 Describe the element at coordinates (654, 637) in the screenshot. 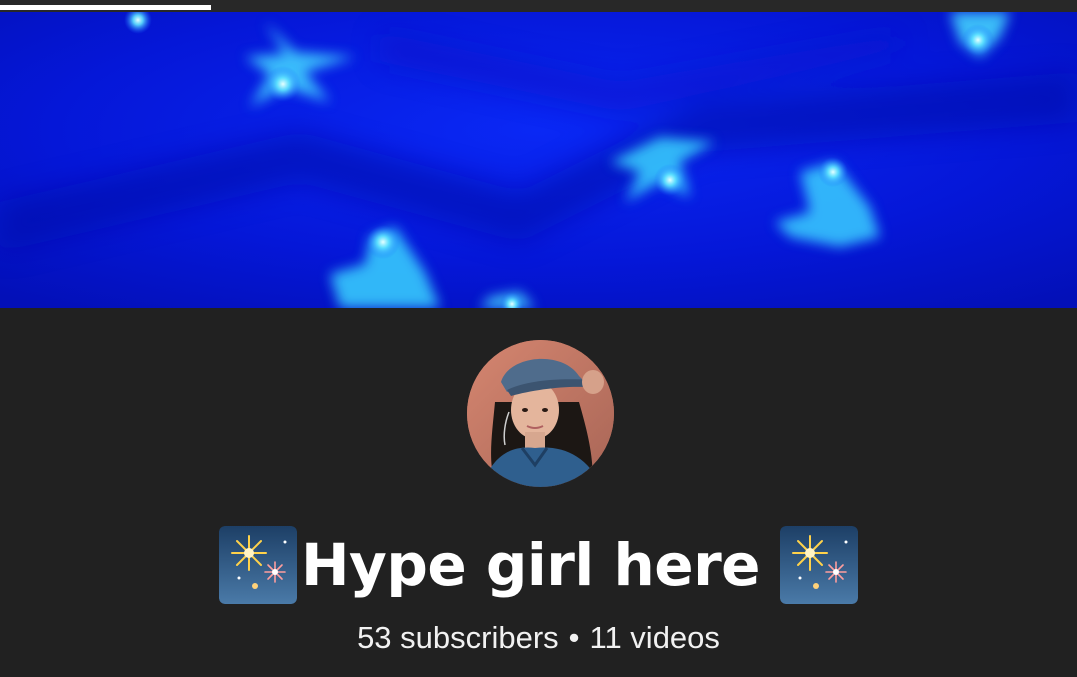

I see `video-count: 11 videos` at that location.